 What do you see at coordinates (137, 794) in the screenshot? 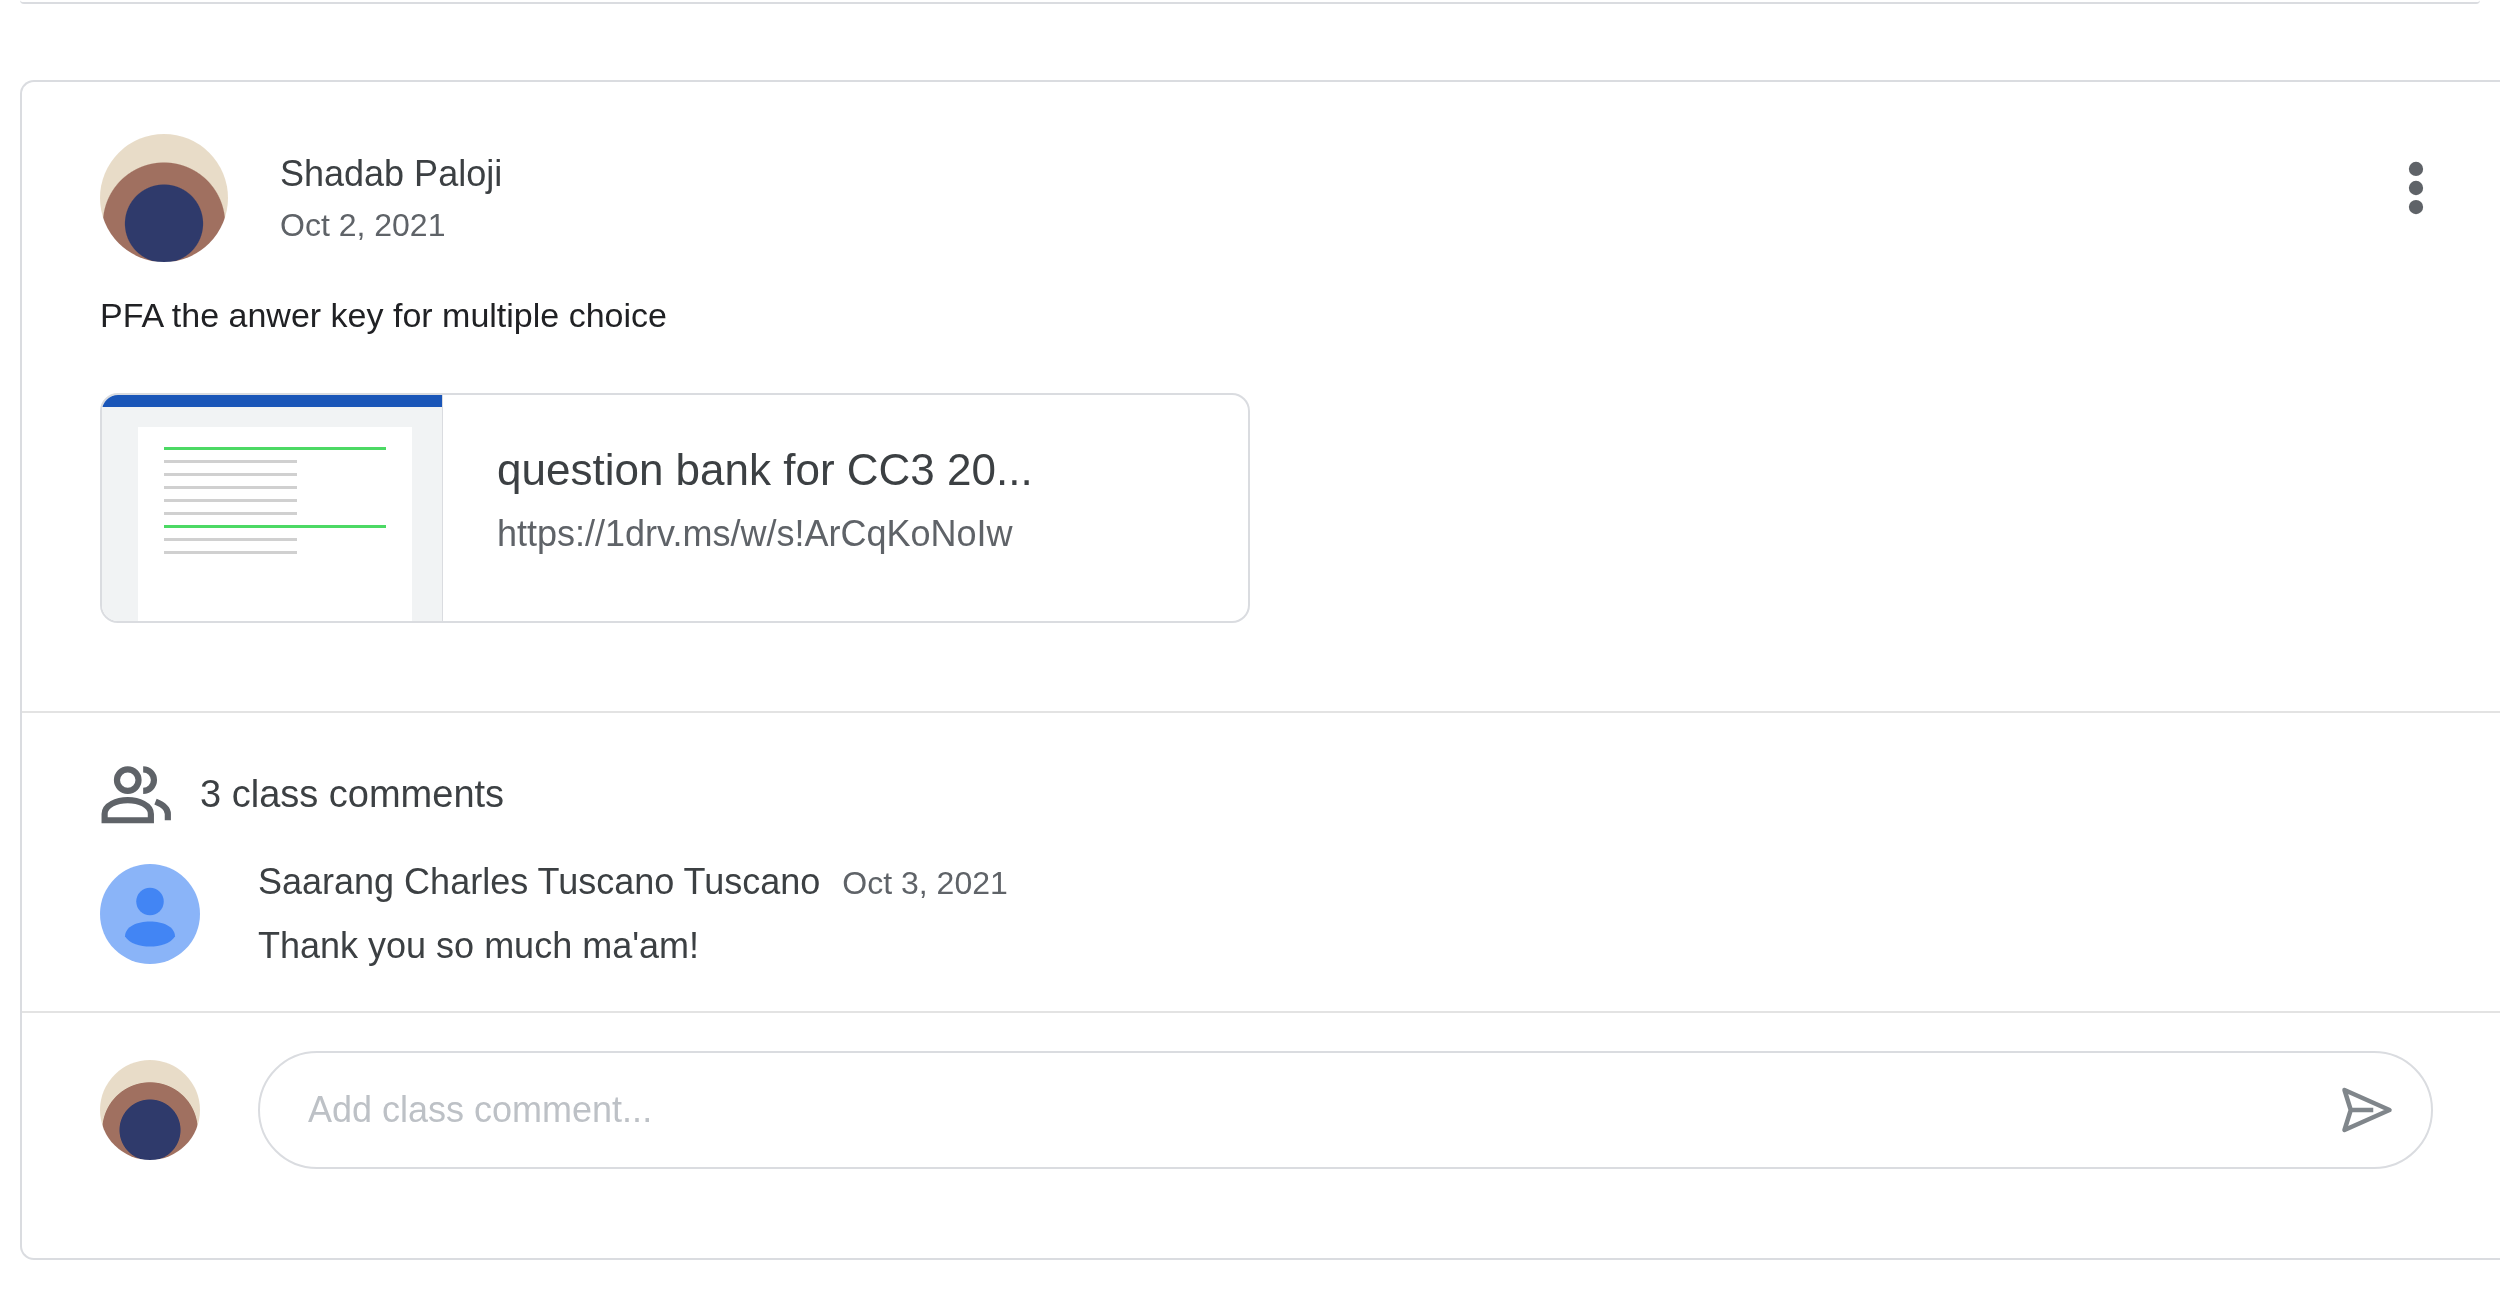
I see `people-icon` at bounding box center [137, 794].